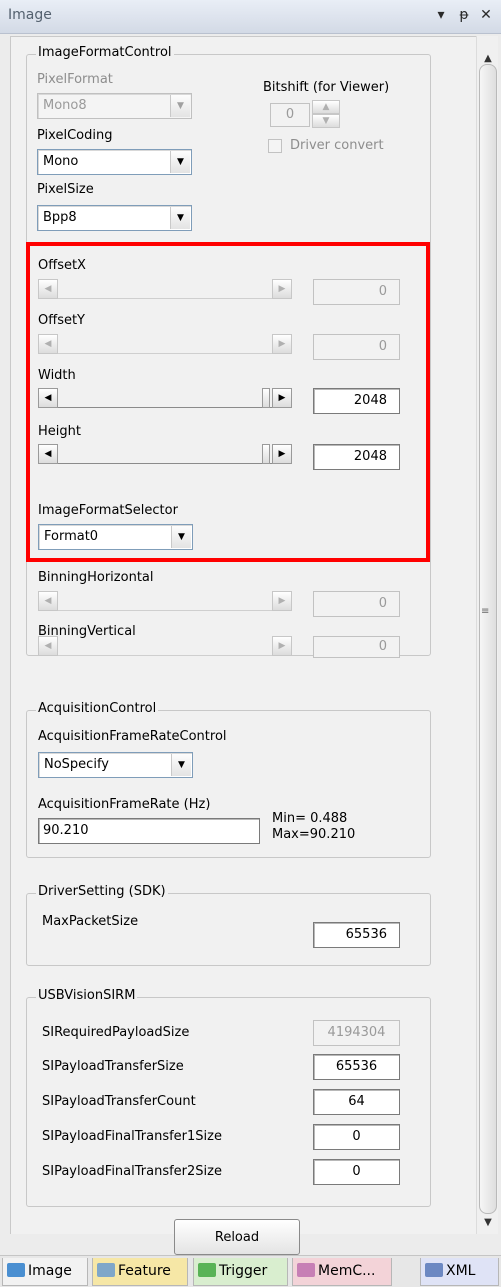 The width and height of the screenshot is (501, 1287). Describe the element at coordinates (356, 1033) in the screenshot. I see `usb-row-value: 4194304` at that location.